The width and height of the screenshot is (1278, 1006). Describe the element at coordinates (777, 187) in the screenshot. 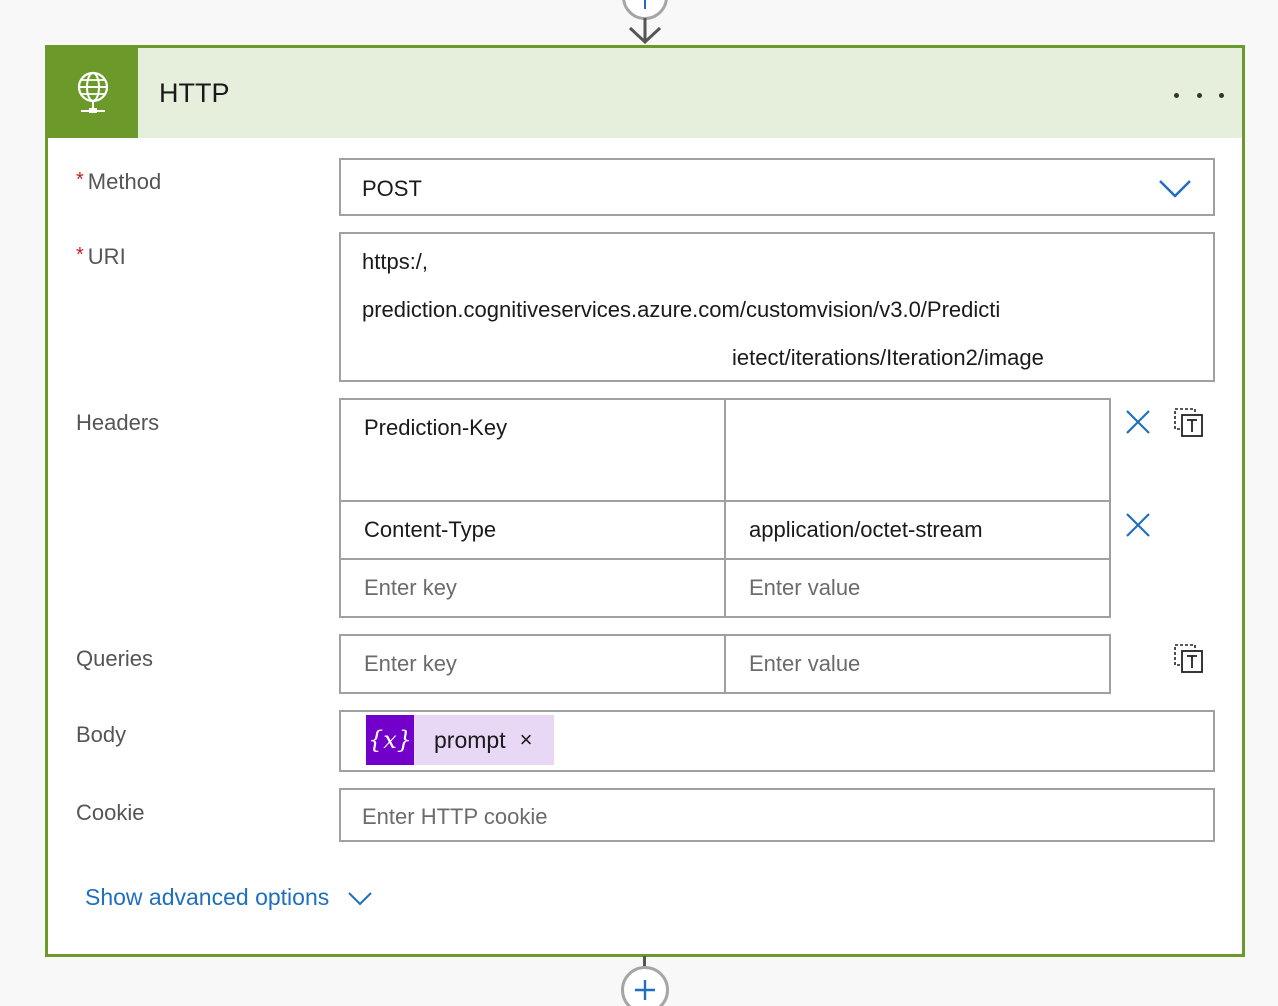

I see `method-dropdown: POST` at that location.